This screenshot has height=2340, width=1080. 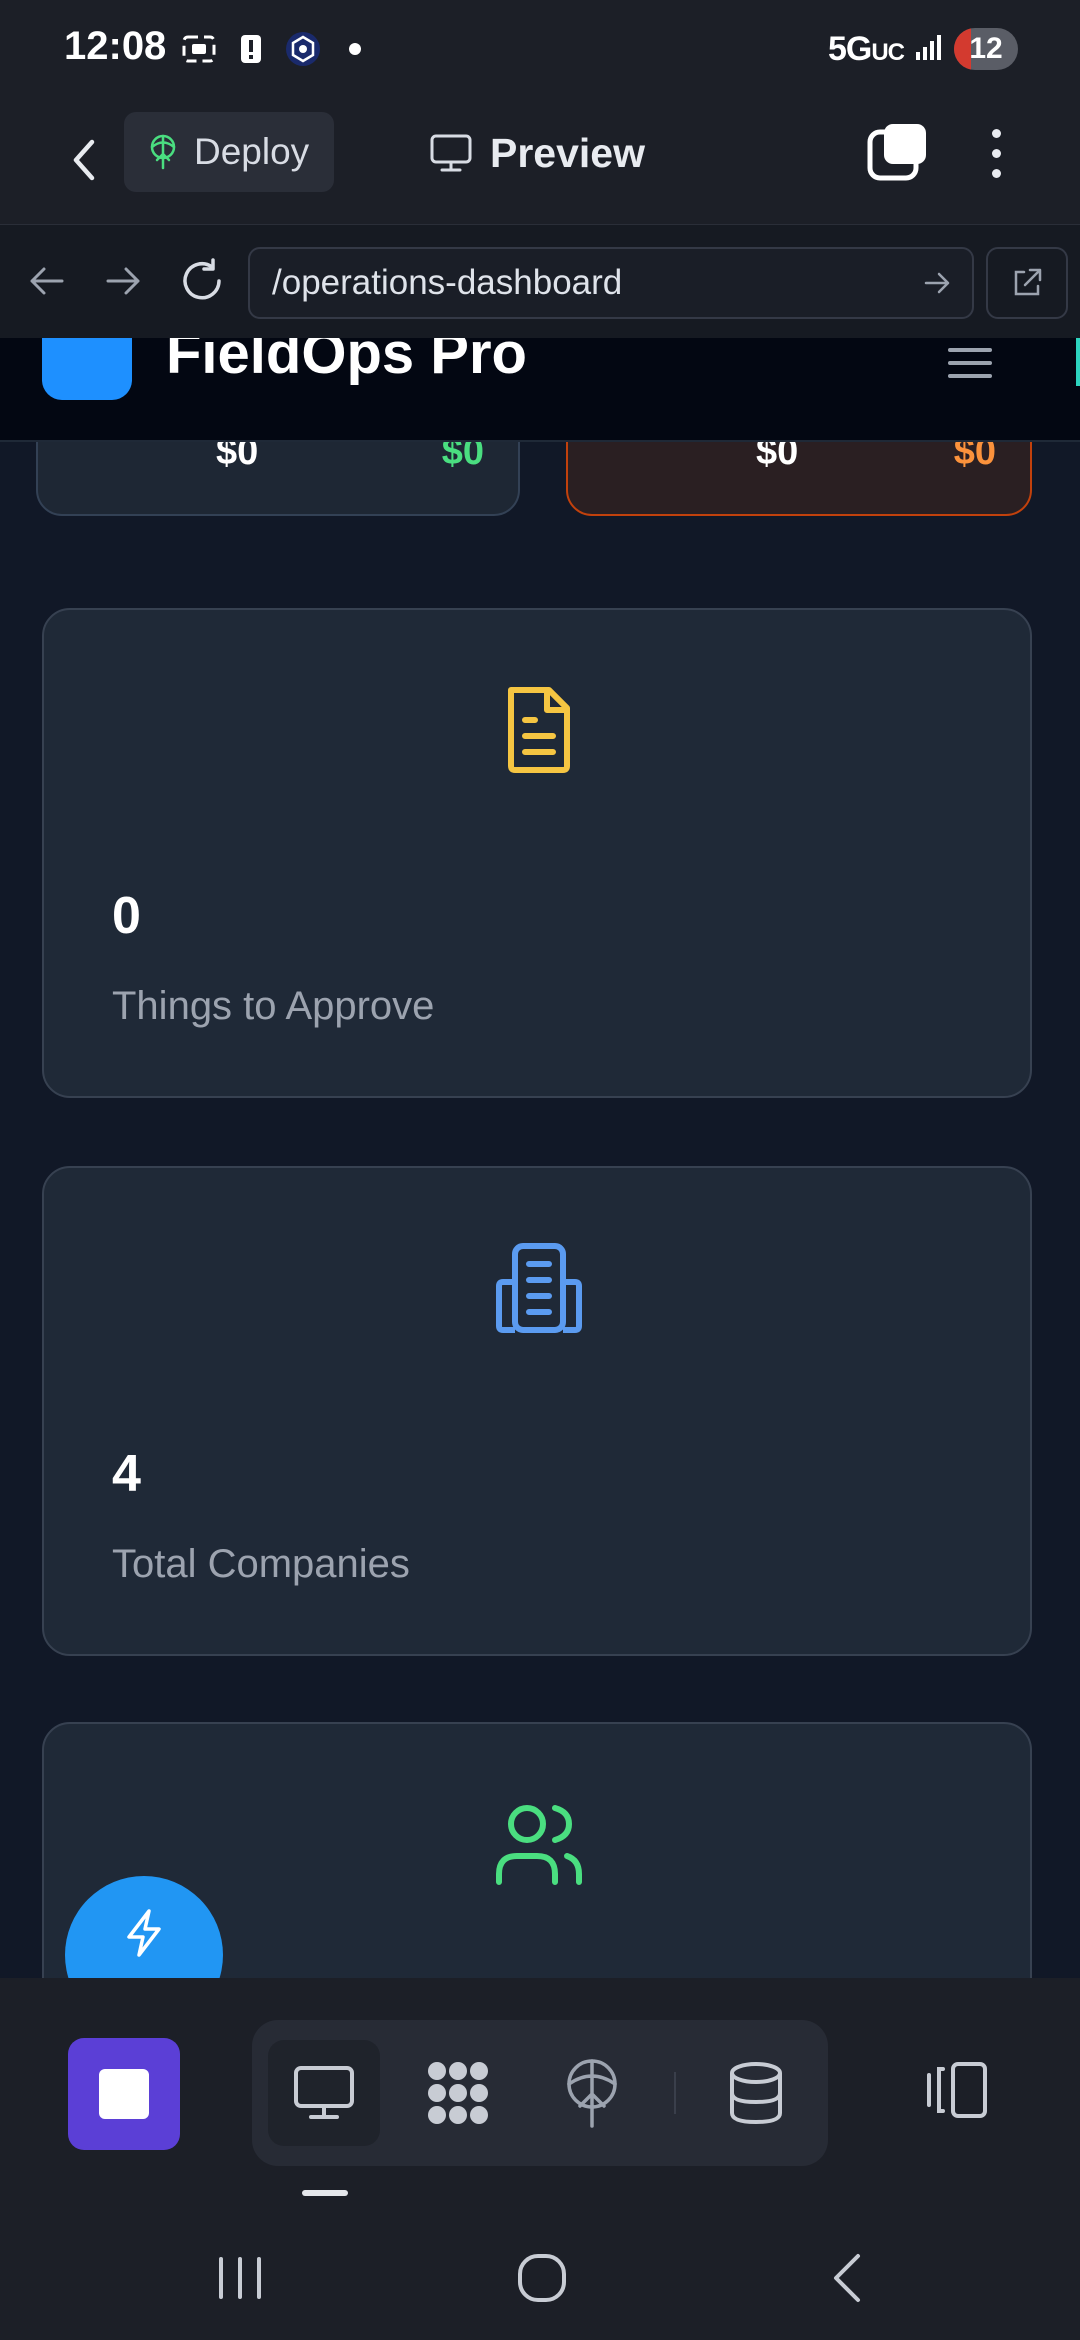 I want to click on network-type: 5GUC, so click(x=866, y=48).